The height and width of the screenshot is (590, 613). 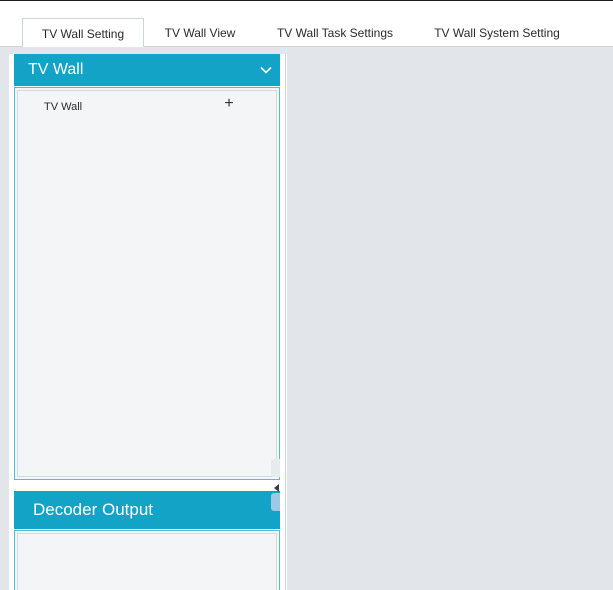 I want to click on tree-item-label: TV Wall, so click(x=63, y=107).